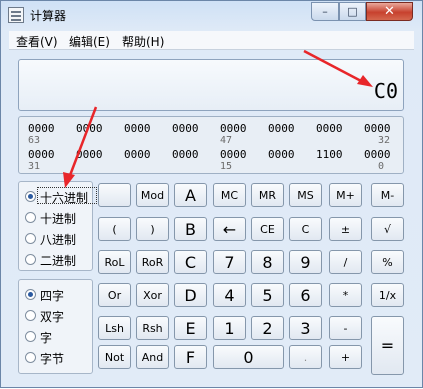 The width and height of the screenshot is (423, 389). Describe the element at coordinates (89, 41) in the screenshot. I see `menu-edit: 编辑(E)` at that location.